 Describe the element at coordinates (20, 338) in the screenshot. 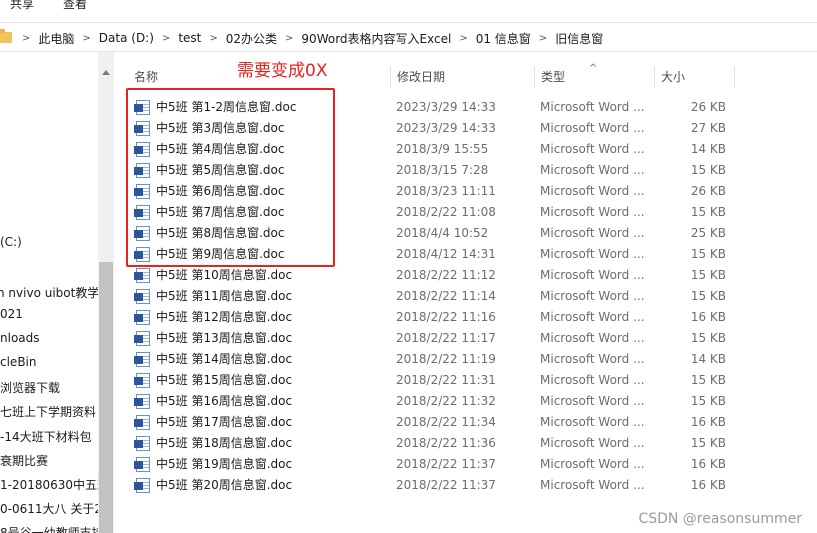

I see `nav-item-downloads: nloads` at that location.